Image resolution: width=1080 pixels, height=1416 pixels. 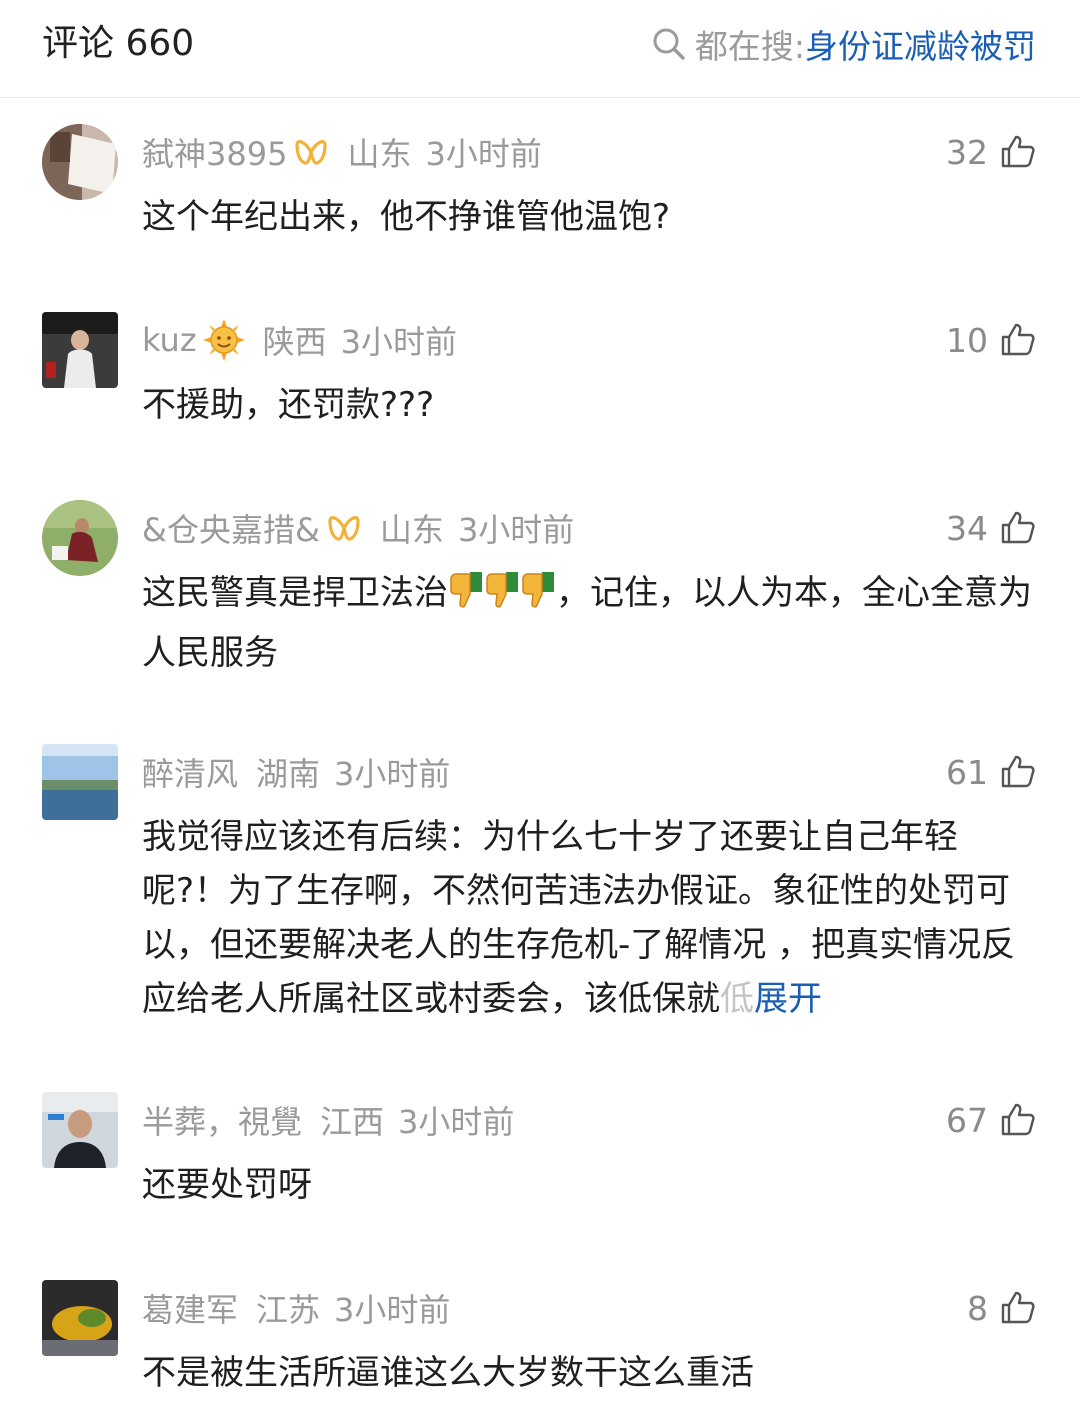 I want to click on trending-search-link: 都在搜: 身份证减龄被罚, so click(x=843, y=44).